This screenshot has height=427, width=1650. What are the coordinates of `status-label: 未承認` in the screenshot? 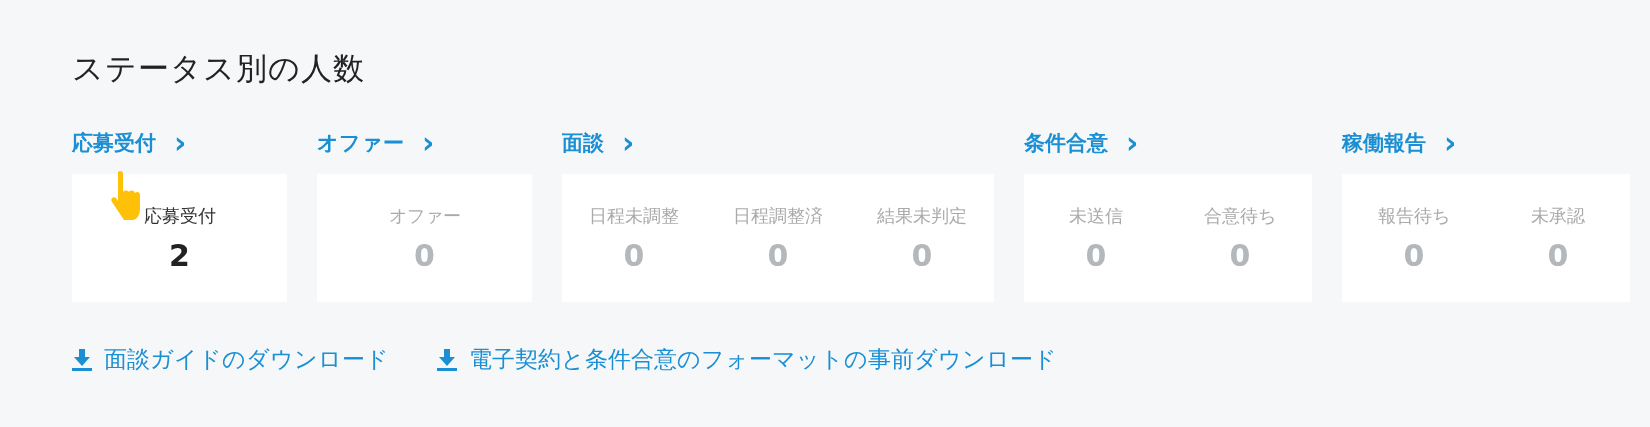 It's located at (1558, 215).